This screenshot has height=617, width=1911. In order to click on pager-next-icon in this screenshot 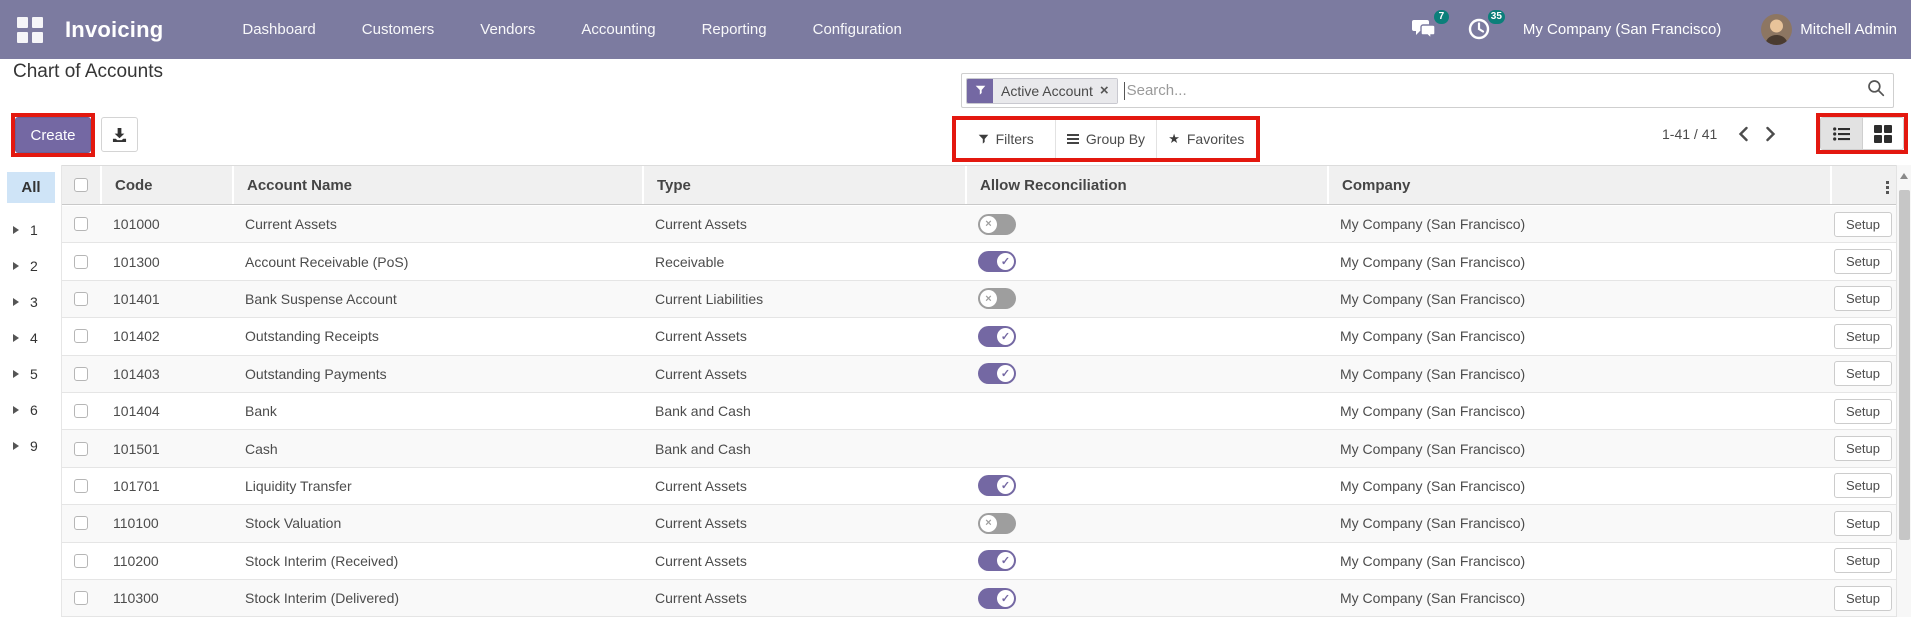, I will do `click(1770, 134)`.